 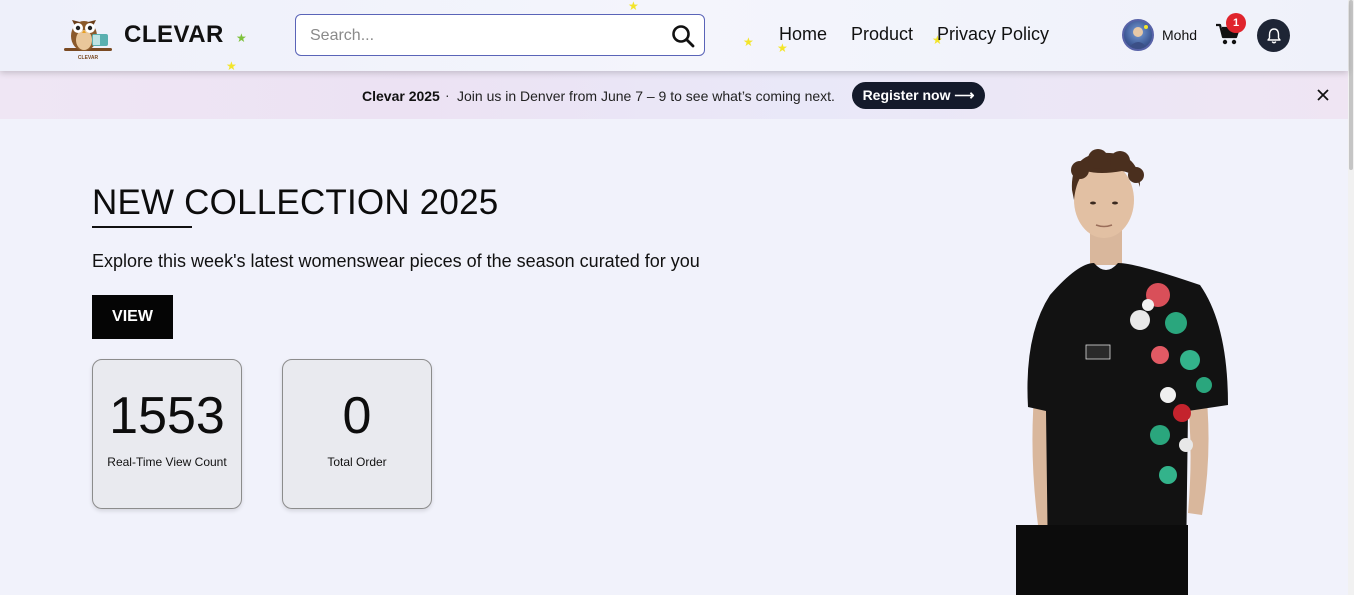 I want to click on total-order-value: 0, so click(x=357, y=416).